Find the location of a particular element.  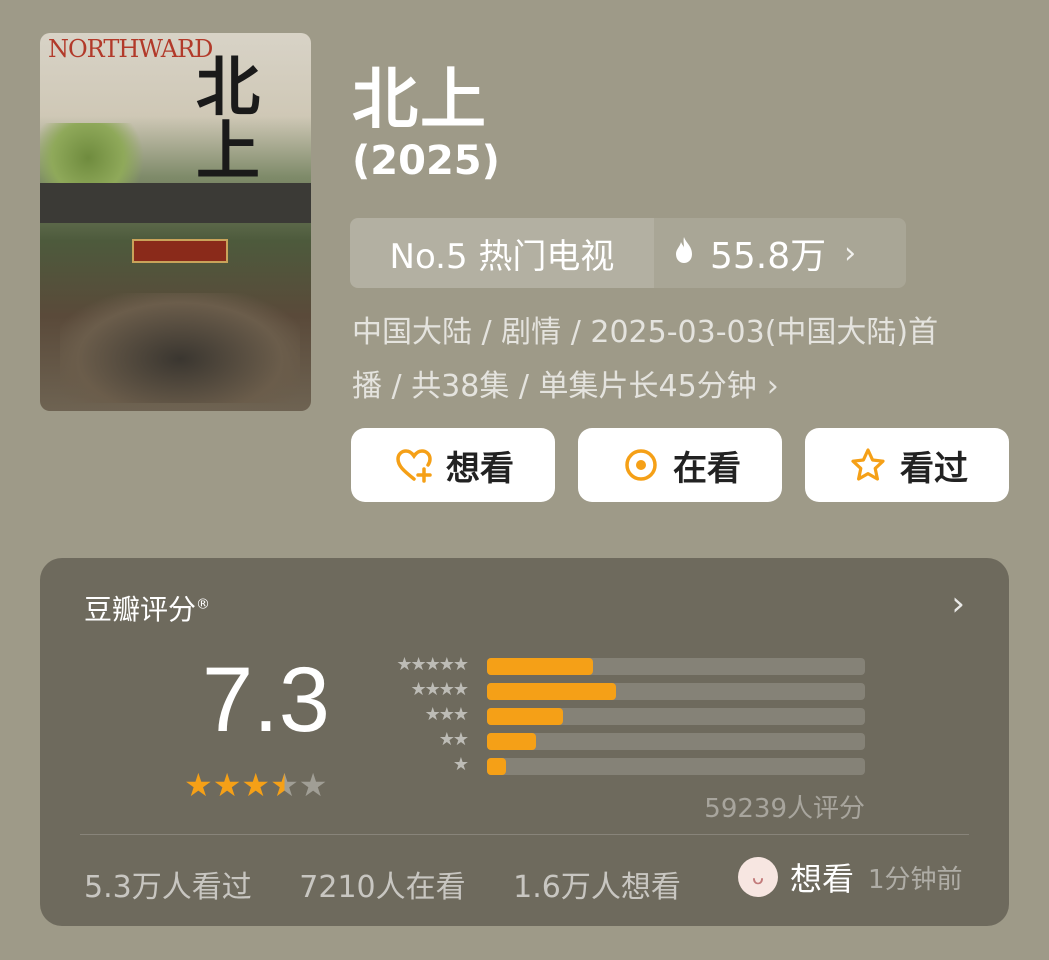

meta-line-1: 中国大陆 / 剧情 / 2025-03-03(中国大陆)首 is located at coordinates (645, 332).